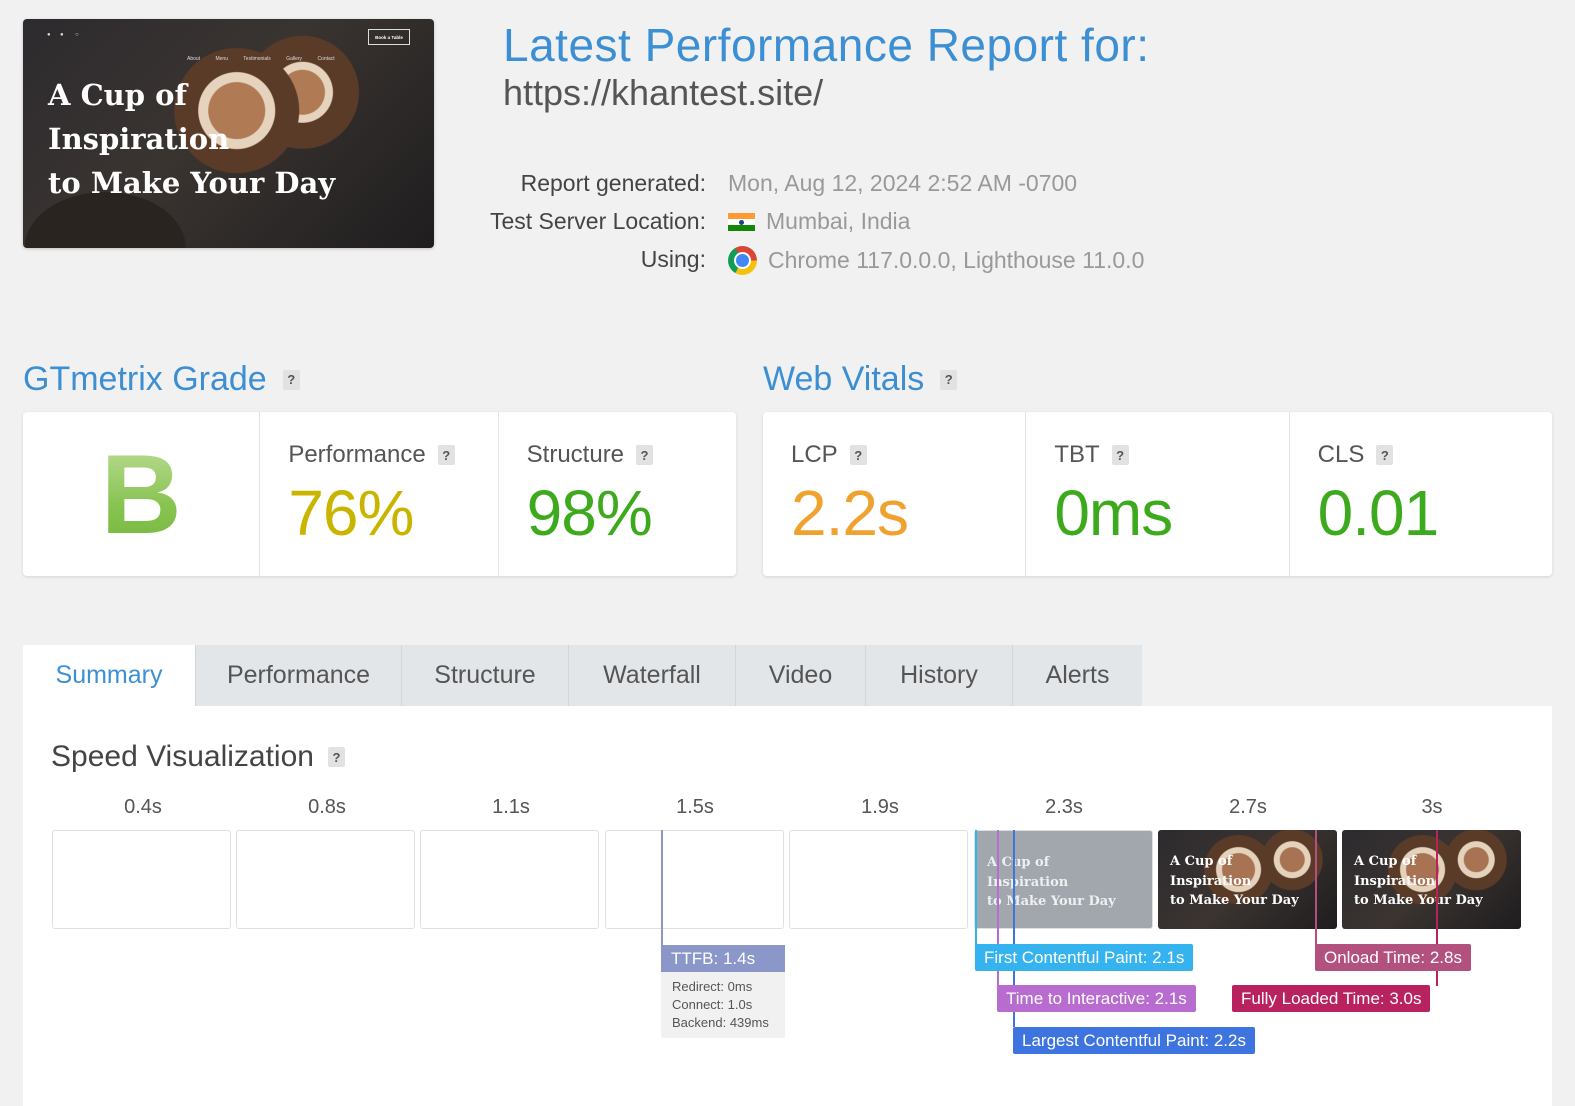 The image size is (1575, 1106). Describe the element at coordinates (1248, 807) in the screenshot. I see `timeline-tick: 2.7s` at that location.